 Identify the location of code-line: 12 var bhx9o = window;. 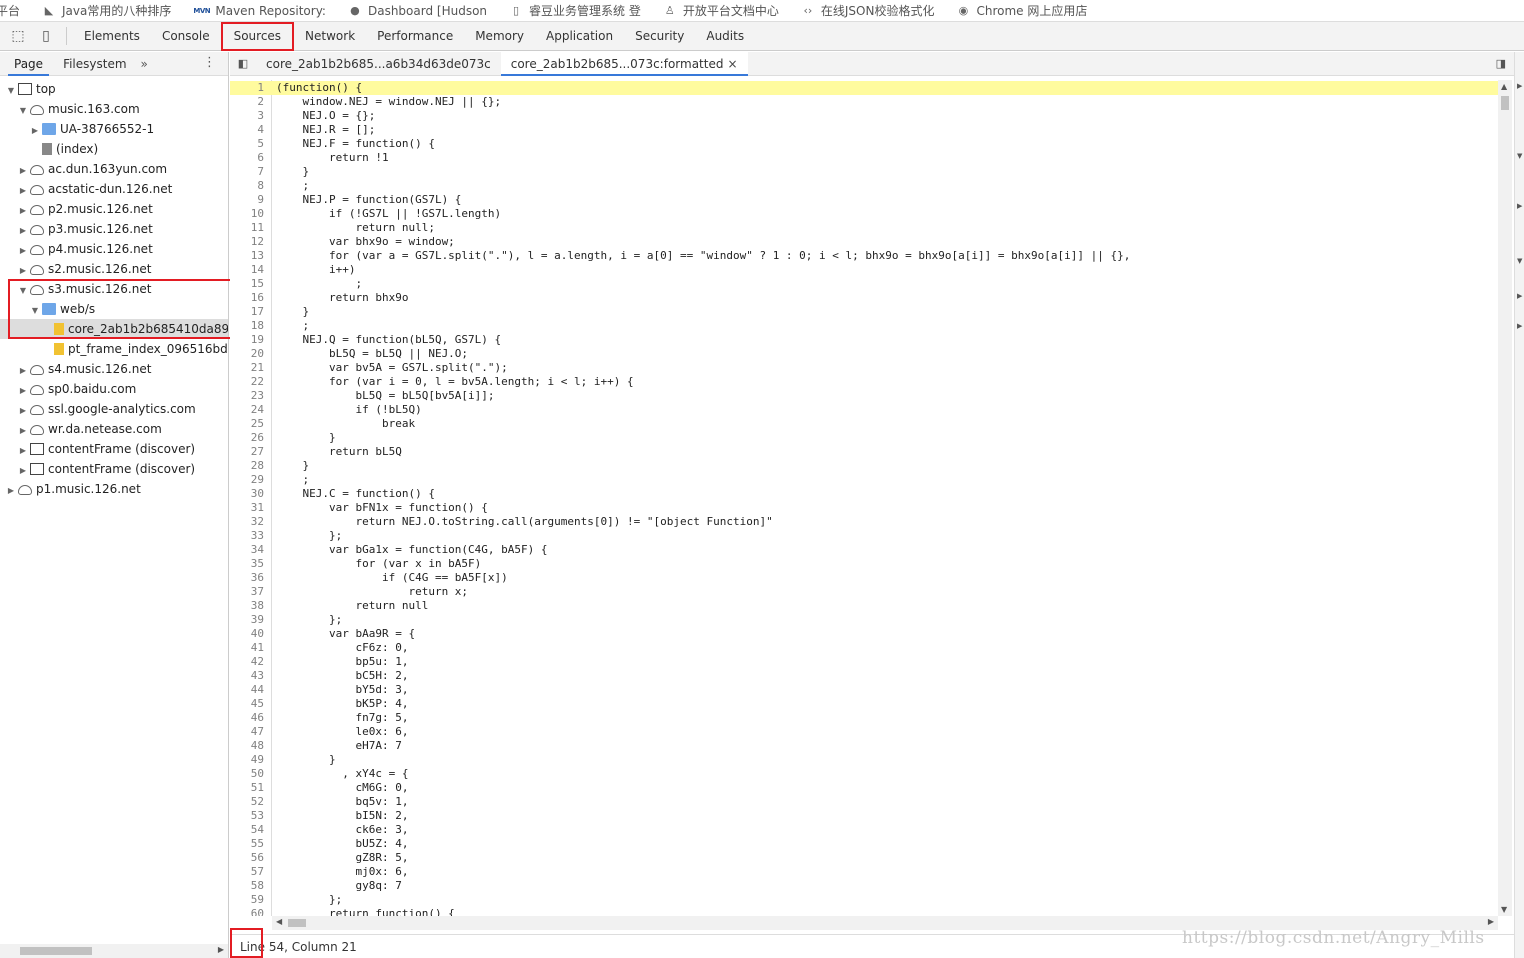
(864, 242).